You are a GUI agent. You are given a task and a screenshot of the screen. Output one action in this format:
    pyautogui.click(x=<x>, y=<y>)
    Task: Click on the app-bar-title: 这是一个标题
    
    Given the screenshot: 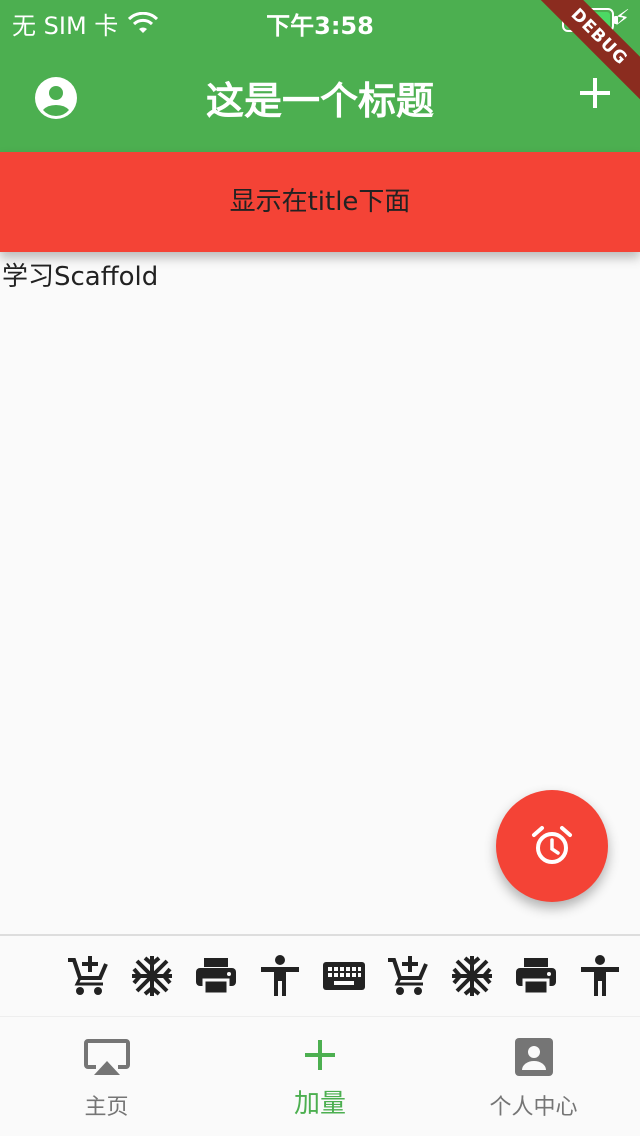 What is the action you would take?
    pyautogui.click(x=319, y=101)
    